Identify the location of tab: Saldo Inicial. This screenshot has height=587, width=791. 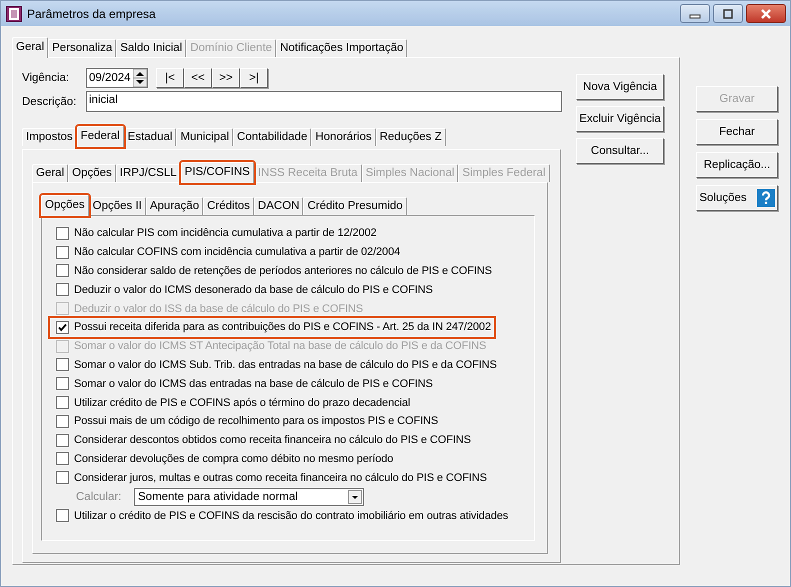
(151, 48).